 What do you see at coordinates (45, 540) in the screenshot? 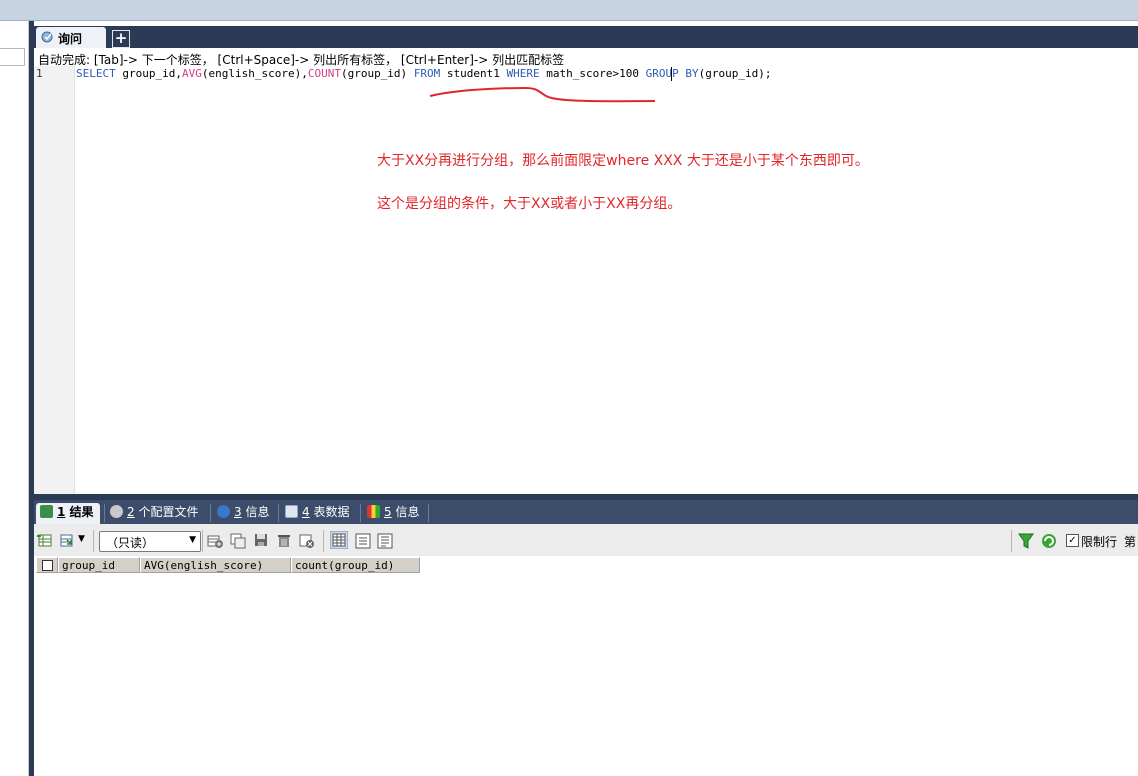
I see `export-grid-icon` at bounding box center [45, 540].